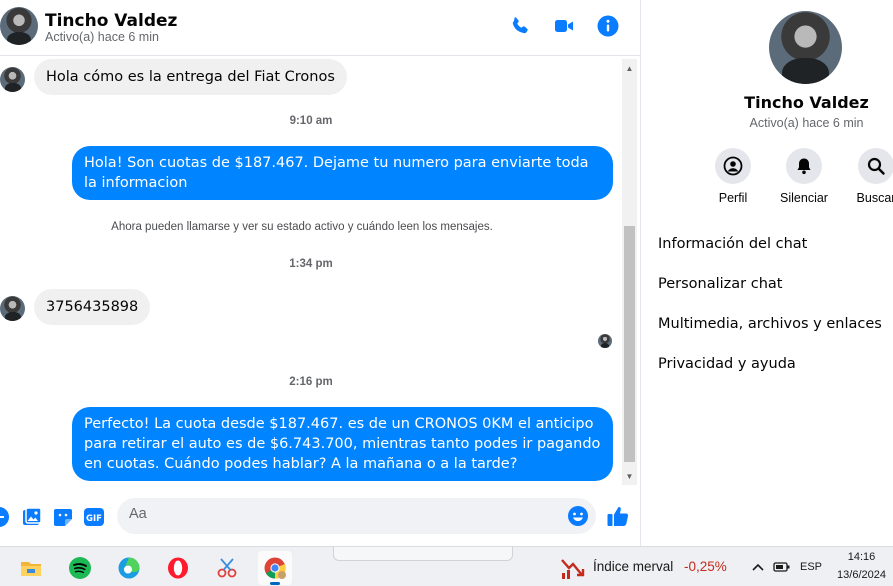  What do you see at coordinates (311, 382) in the screenshot?
I see `timestamp: 2:16 pm` at bounding box center [311, 382].